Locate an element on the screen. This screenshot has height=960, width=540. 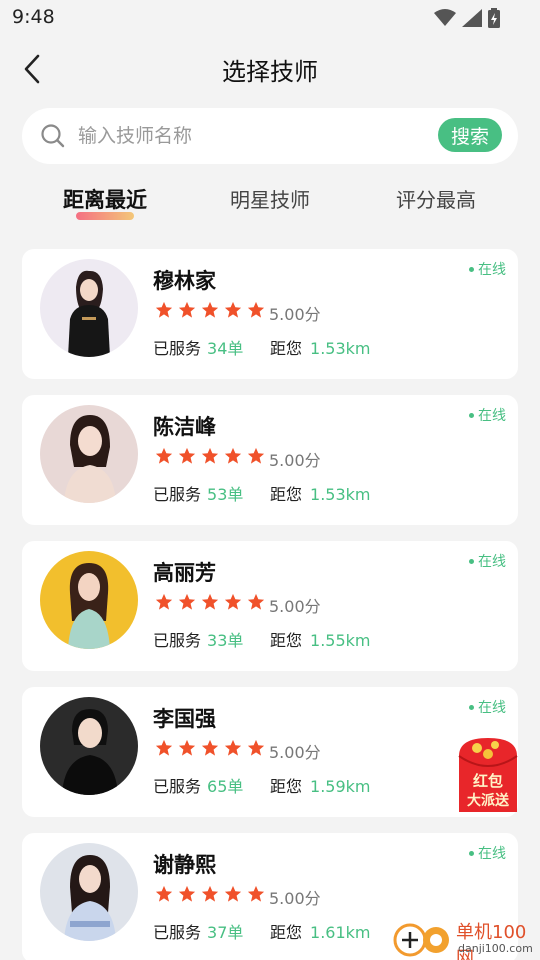
navigation-bar: 选择技师 is located at coordinates (270, 68).